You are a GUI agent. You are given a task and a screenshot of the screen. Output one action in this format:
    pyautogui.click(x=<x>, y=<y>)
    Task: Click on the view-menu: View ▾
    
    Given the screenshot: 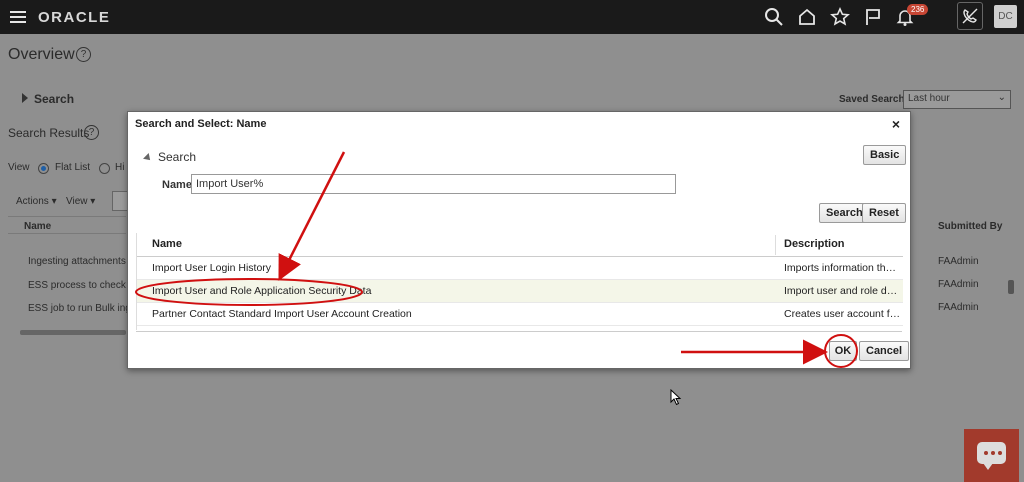 What is the action you would take?
    pyautogui.click(x=80, y=201)
    